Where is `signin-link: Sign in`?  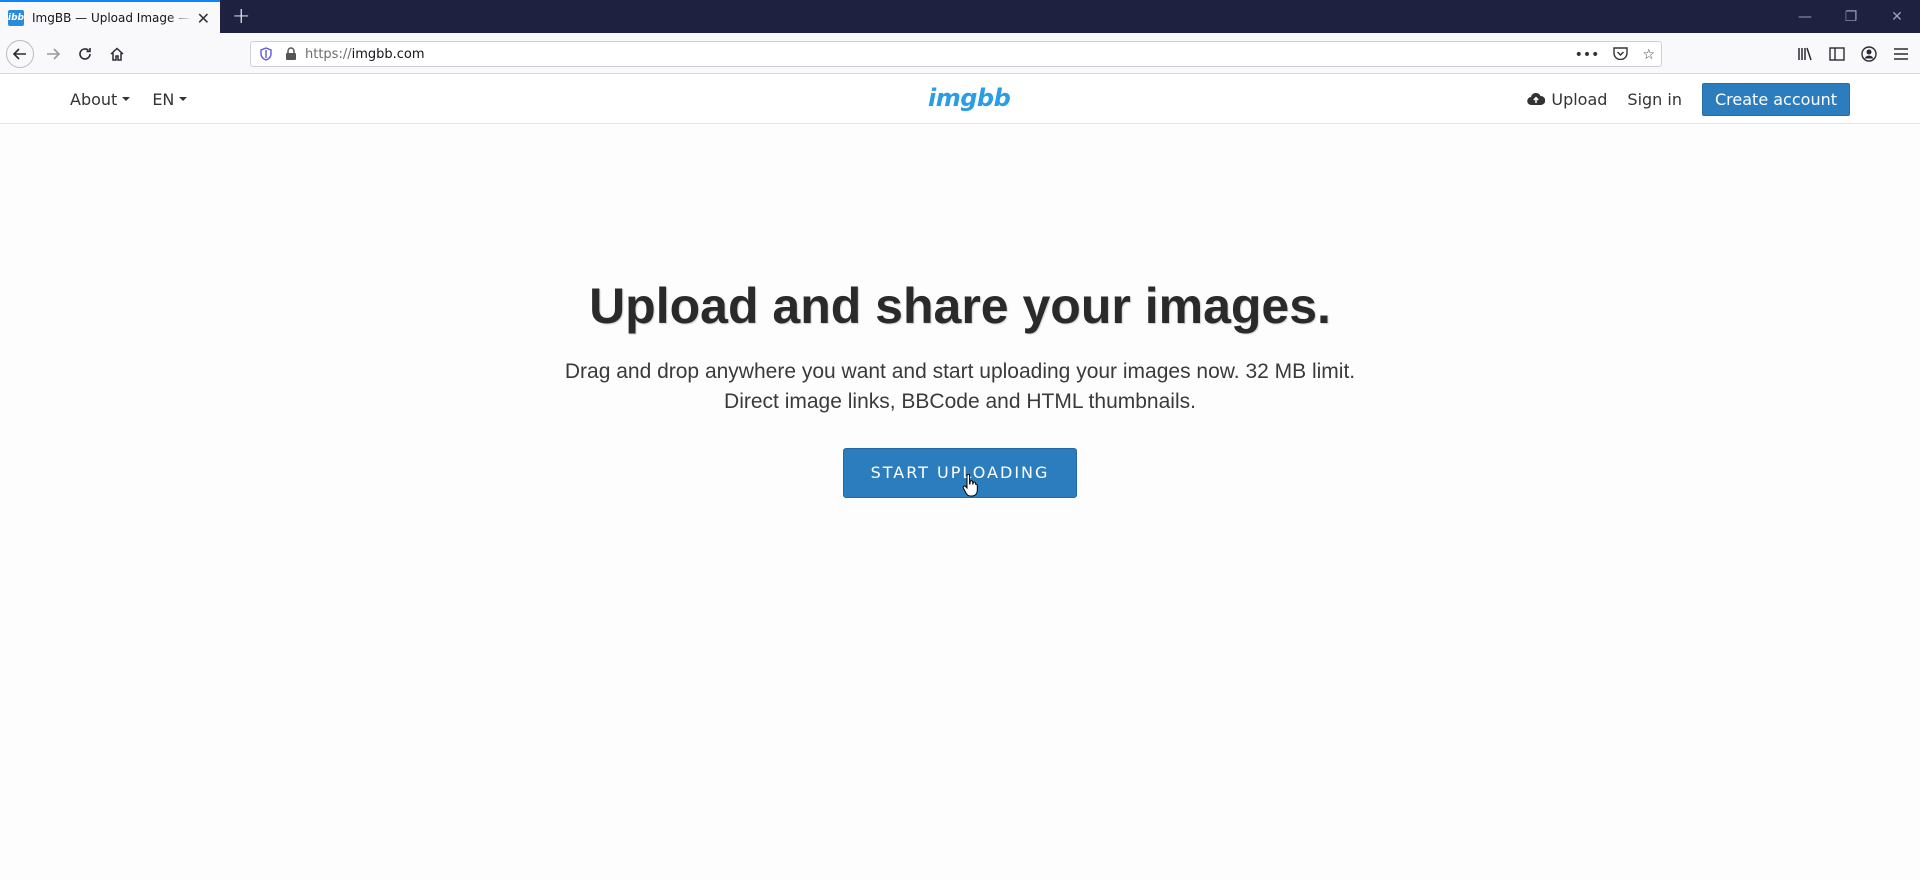 signin-link: Sign in is located at coordinates (1654, 99).